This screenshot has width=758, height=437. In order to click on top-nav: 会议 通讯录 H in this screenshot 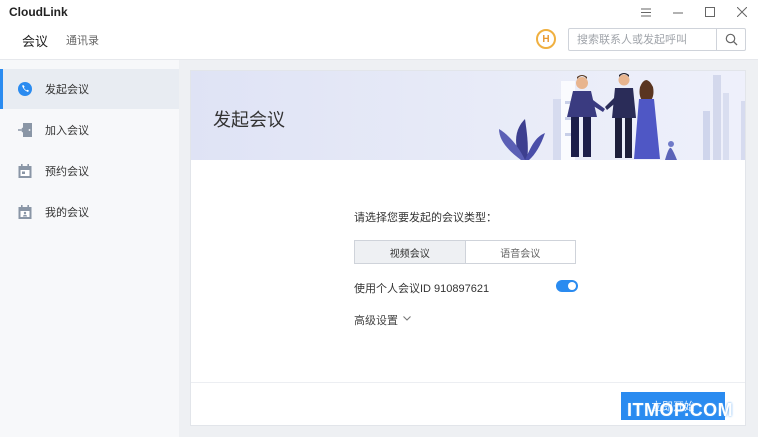, I will do `click(379, 41)`.